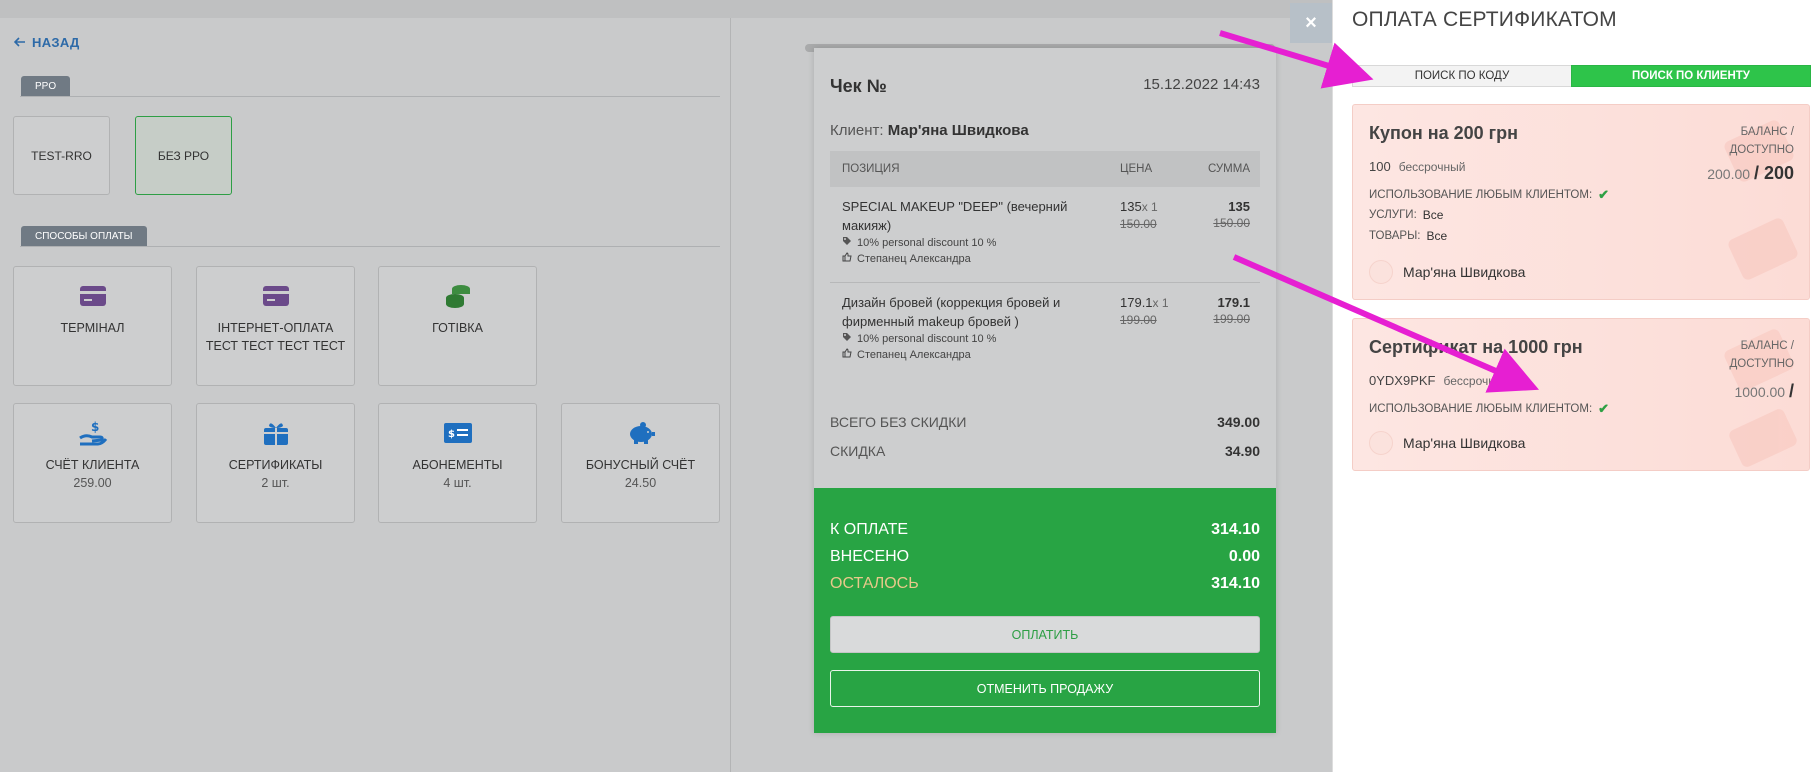 The height and width of the screenshot is (772, 1820). I want to click on top-bar, so click(666, 9).